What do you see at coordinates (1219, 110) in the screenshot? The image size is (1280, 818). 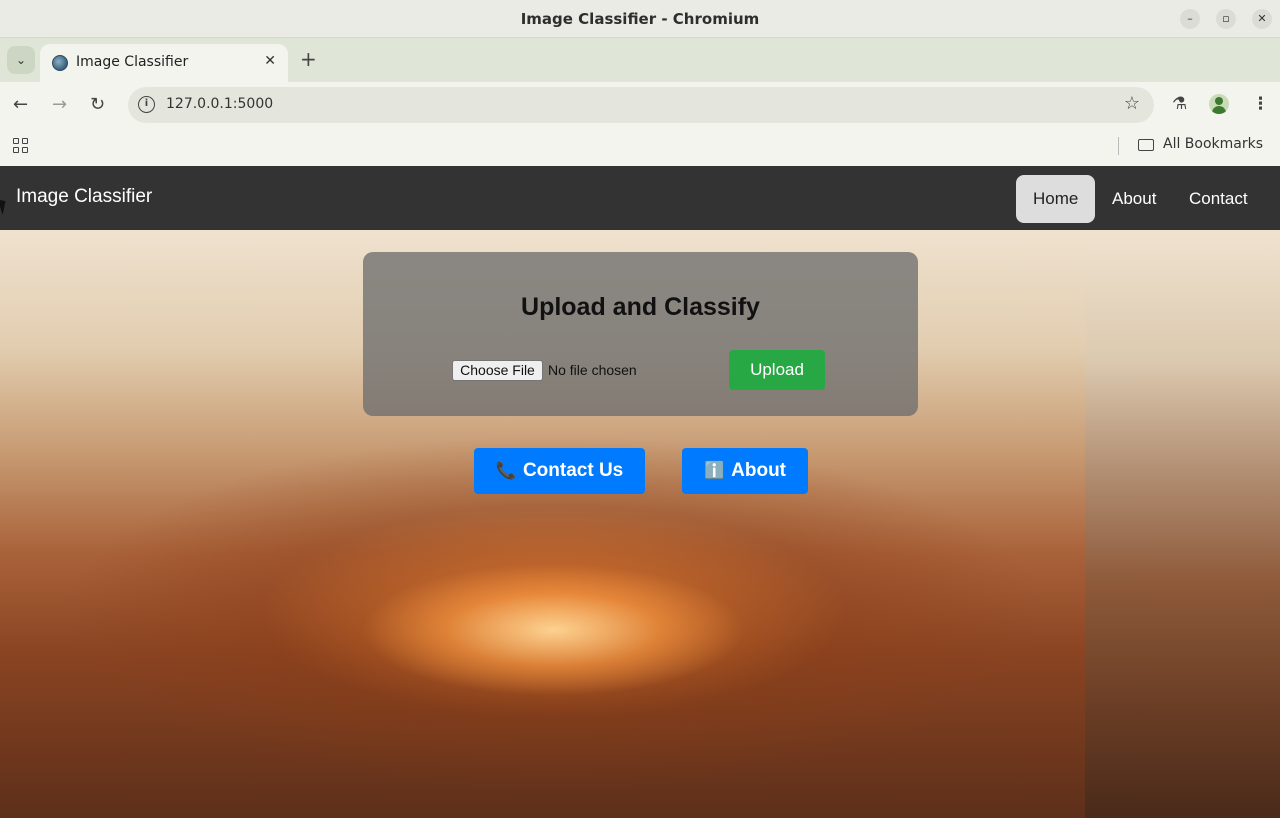 I see `avatar-body` at bounding box center [1219, 110].